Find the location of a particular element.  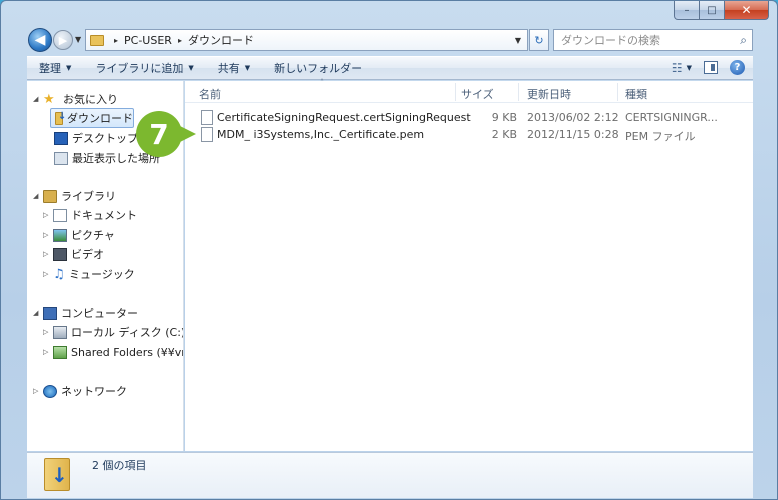

breadcrumb-pc-user: PC-USER is located at coordinates (148, 40).